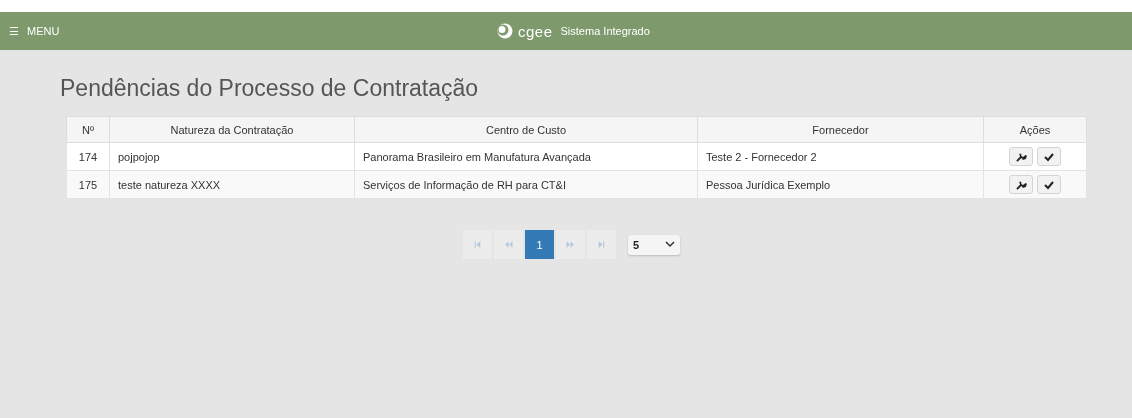  What do you see at coordinates (526, 184) in the screenshot?
I see `table-cell: Serviços de Informação de RH para CT&I` at bounding box center [526, 184].